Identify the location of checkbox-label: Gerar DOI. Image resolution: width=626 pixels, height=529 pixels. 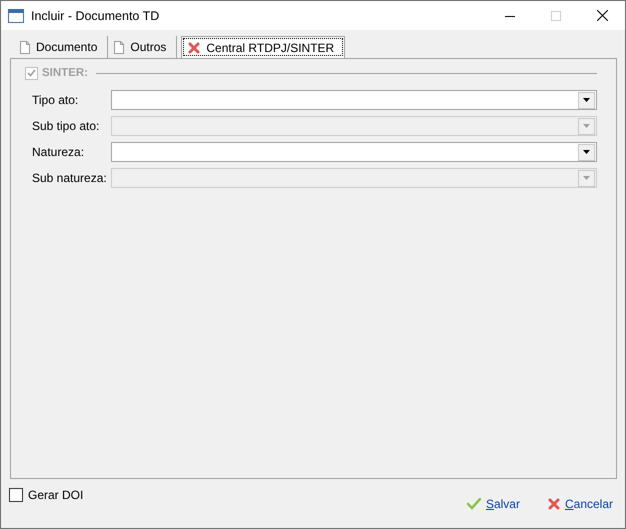
(56, 495).